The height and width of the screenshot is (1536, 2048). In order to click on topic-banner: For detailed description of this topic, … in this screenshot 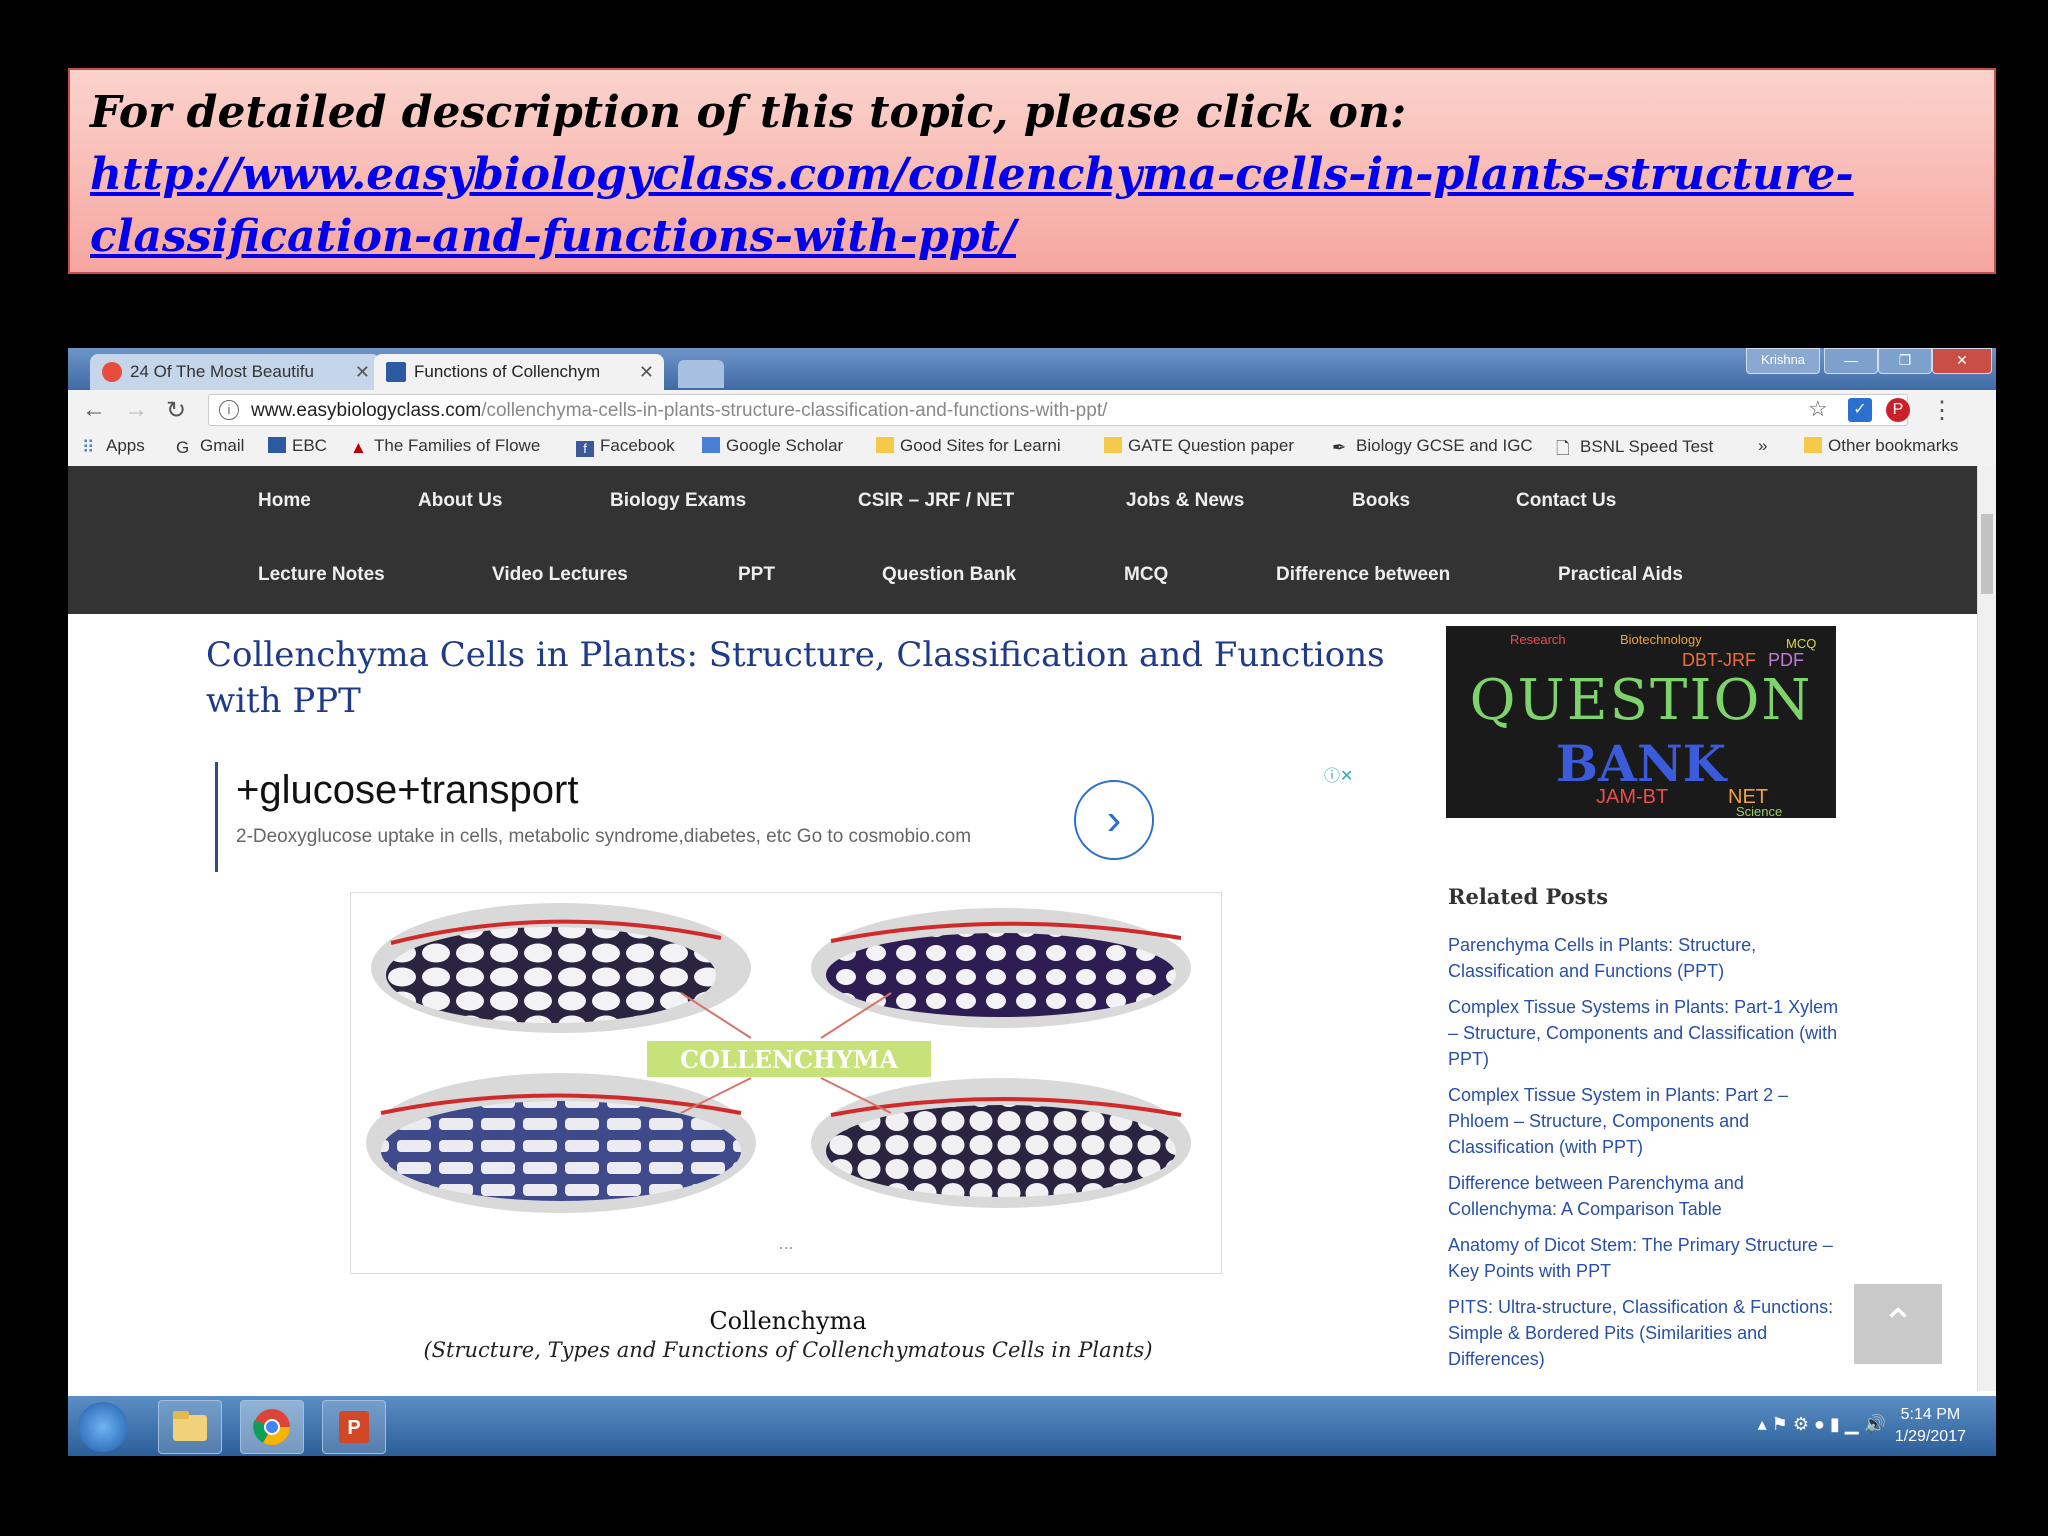, I will do `click(1032, 171)`.